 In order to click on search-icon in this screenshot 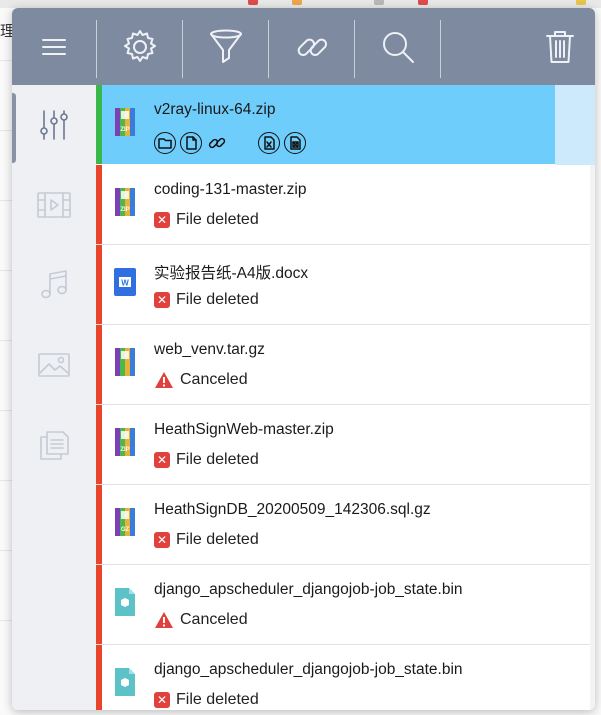, I will do `click(398, 47)`.